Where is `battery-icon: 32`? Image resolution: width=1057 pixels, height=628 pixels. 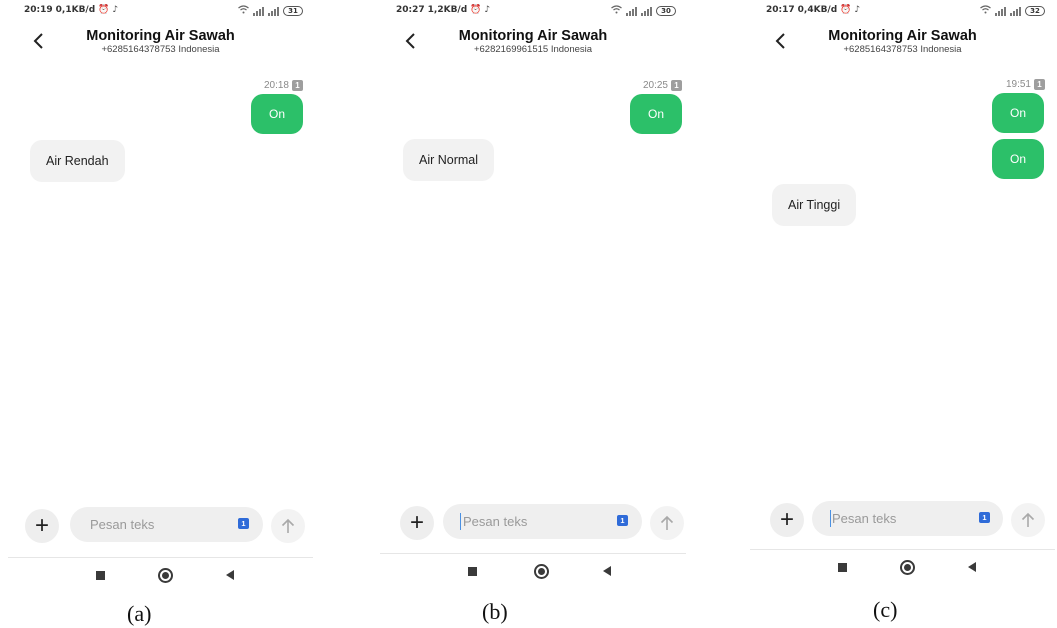 battery-icon: 32 is located at coordinates (1035, 11).